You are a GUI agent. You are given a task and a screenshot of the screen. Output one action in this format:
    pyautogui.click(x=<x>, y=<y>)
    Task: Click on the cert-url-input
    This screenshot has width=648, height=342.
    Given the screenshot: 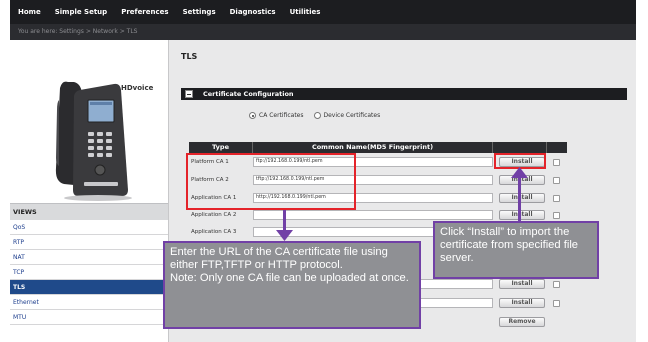 What is the action you would take?
    pyautogui.click(x=373, y=215)
    